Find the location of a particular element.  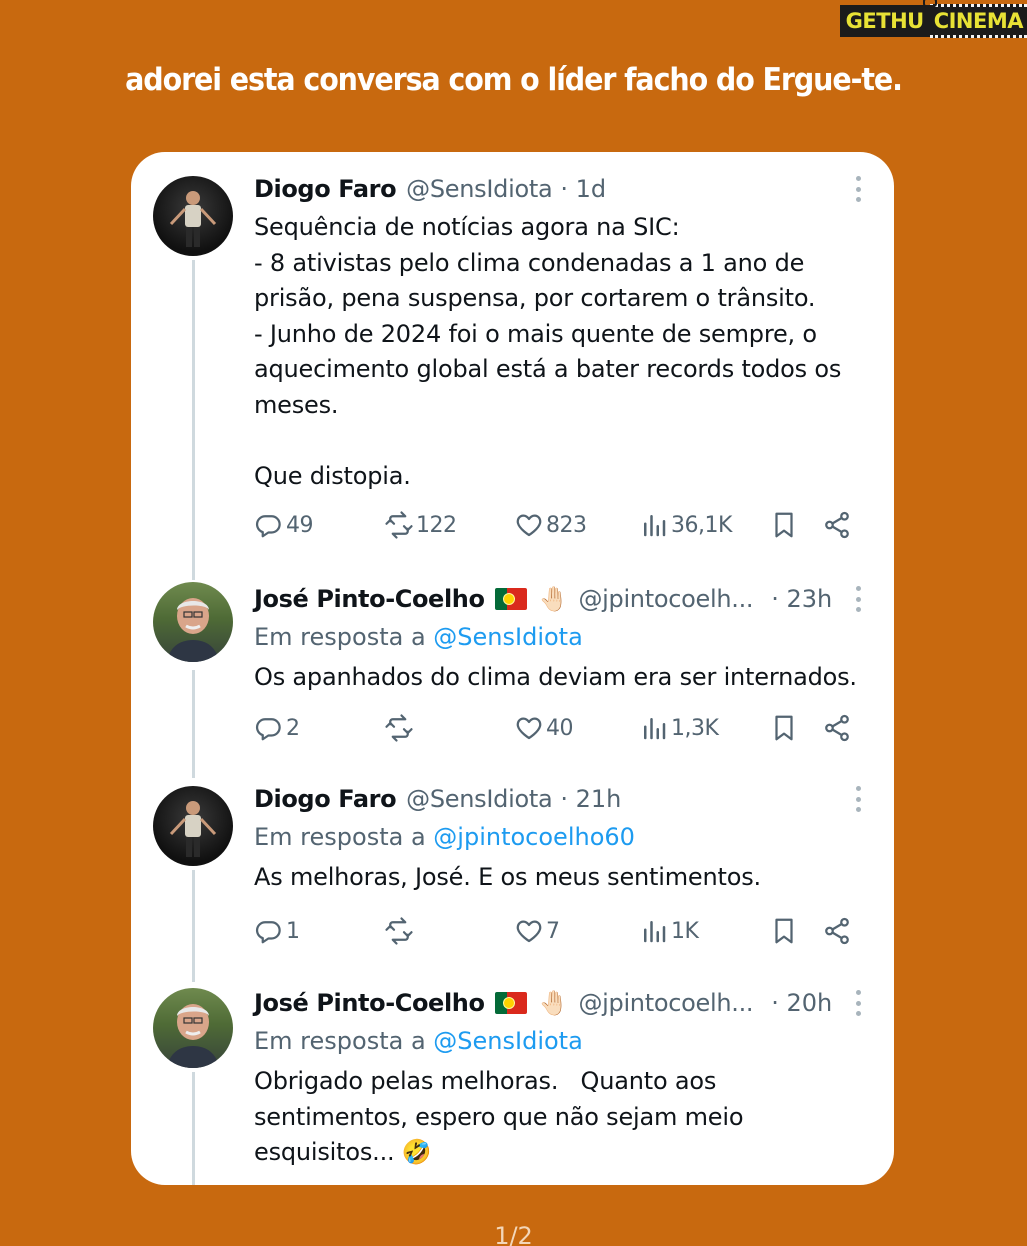

like-count: 823 is located at coordinates (566, 525).